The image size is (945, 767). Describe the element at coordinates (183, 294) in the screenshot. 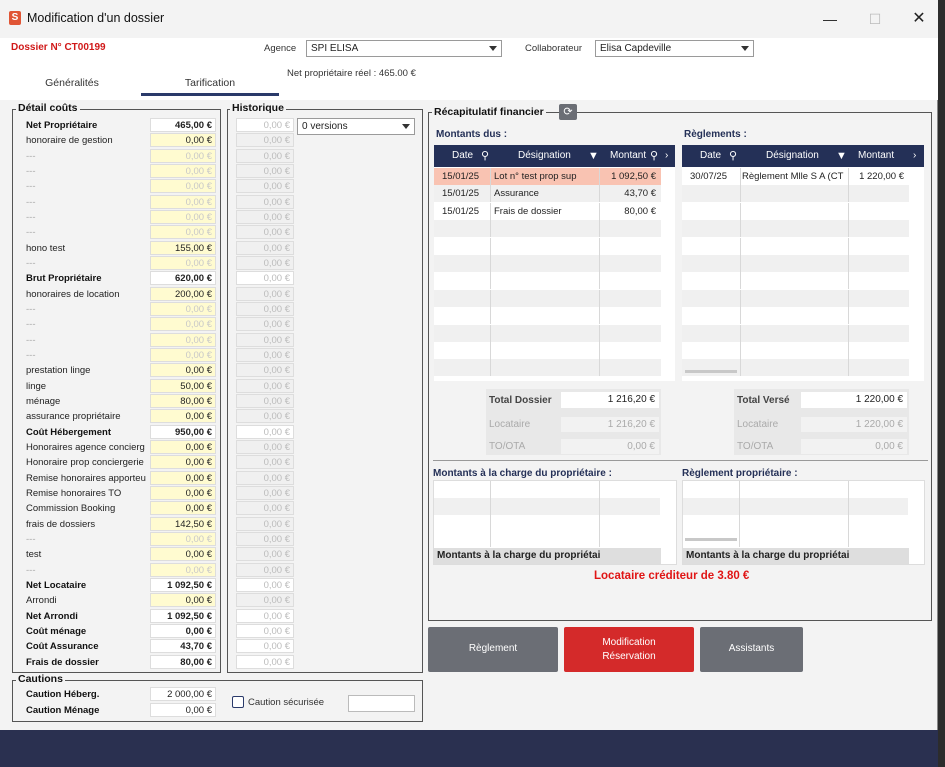

I see `cost-value-field: 200,00 €` at that location.